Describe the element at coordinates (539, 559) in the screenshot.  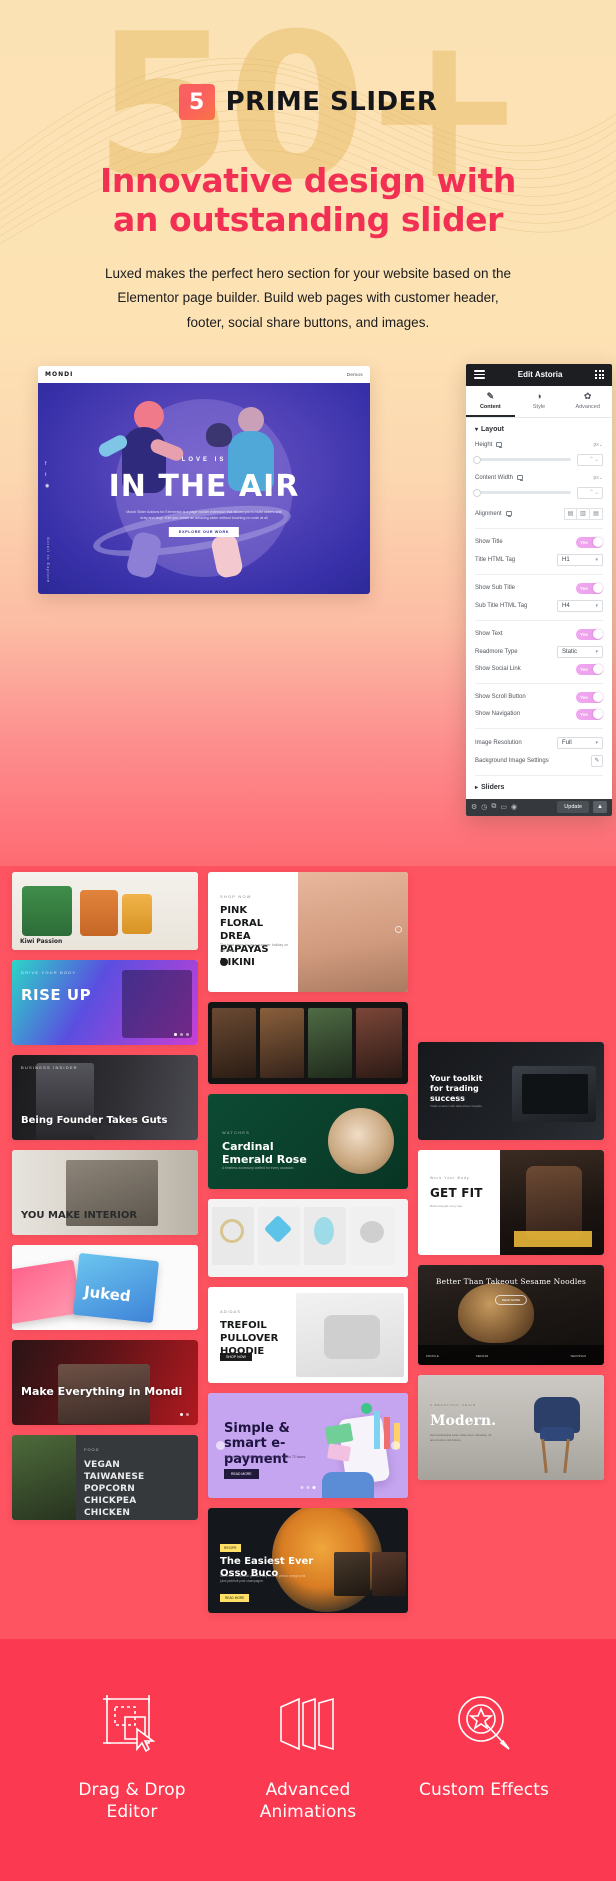
I see `control-title-html-tag: Title HTML Tag H1 ▾` at that location.